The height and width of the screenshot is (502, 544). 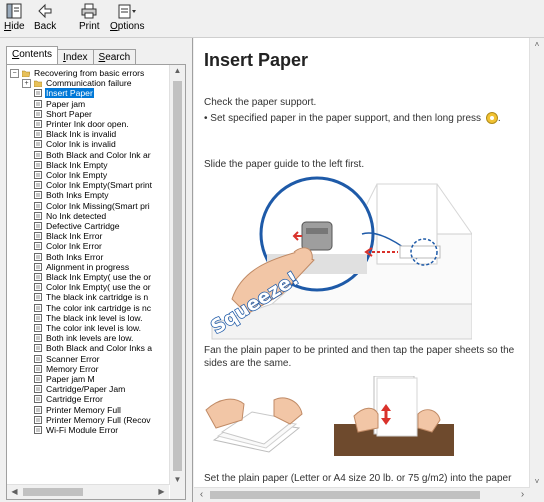 What do you see at coordinates (71, 165) in the screenshot?
I see `tree-item: Black Ink Empty` at bounding box center [71, 165].